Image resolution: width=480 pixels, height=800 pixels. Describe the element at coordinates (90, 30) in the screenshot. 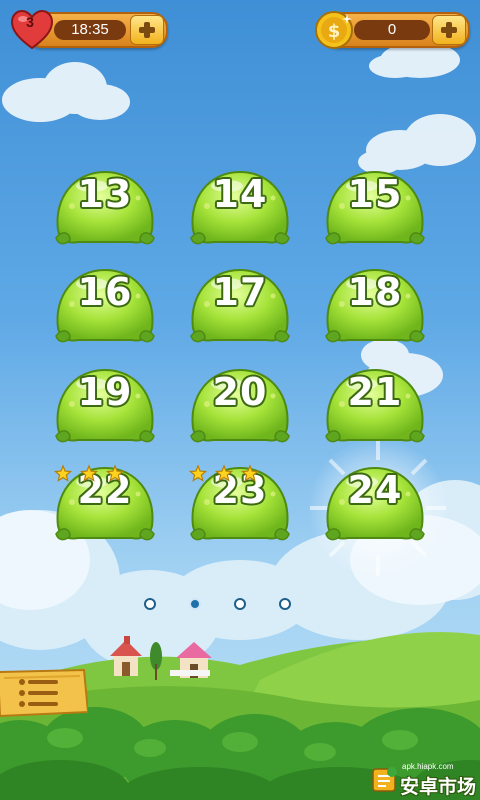

I see `timer-display: 18:35` at that location.